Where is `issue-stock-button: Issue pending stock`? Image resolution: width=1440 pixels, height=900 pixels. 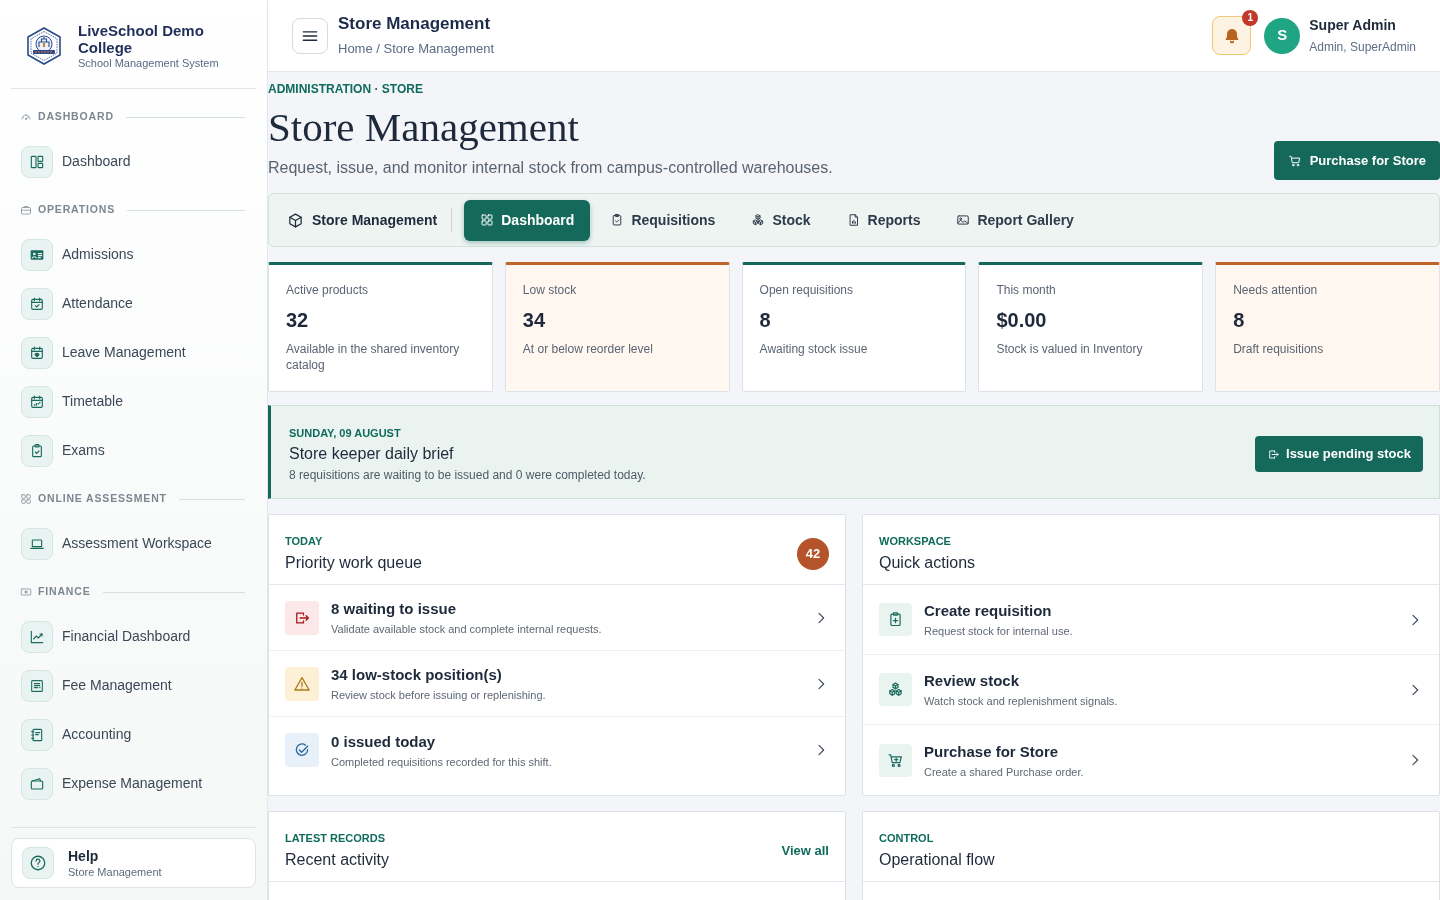
issue-stock-button: Issue pending stock is located at coordinates (1339, 454).